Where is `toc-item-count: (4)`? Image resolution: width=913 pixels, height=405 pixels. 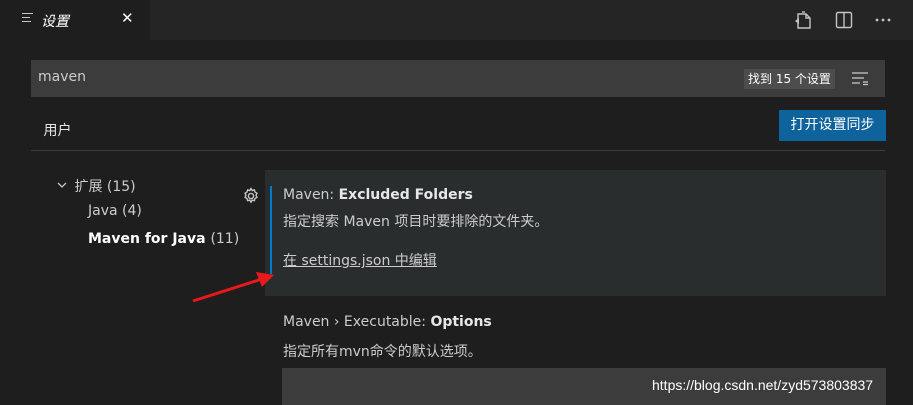 toc-item-count: (4) is located at coordinates (132, 211).